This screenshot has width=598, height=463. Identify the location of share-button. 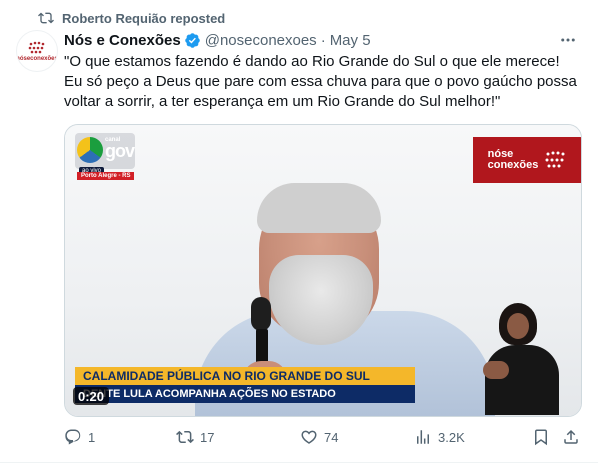
(571, 437).